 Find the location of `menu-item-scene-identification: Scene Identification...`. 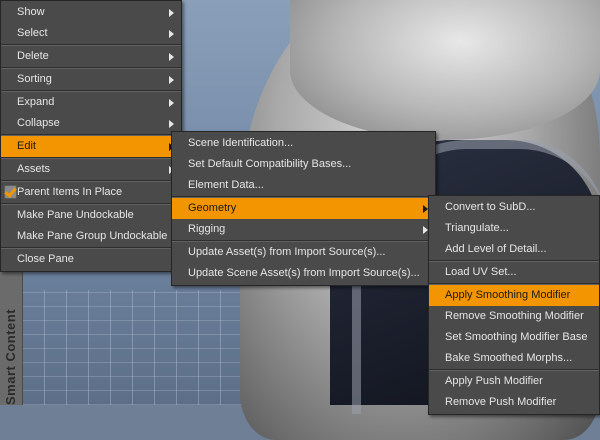

menu-item-scene-identification: Scene Identification... is located at coordinates (303, 143).